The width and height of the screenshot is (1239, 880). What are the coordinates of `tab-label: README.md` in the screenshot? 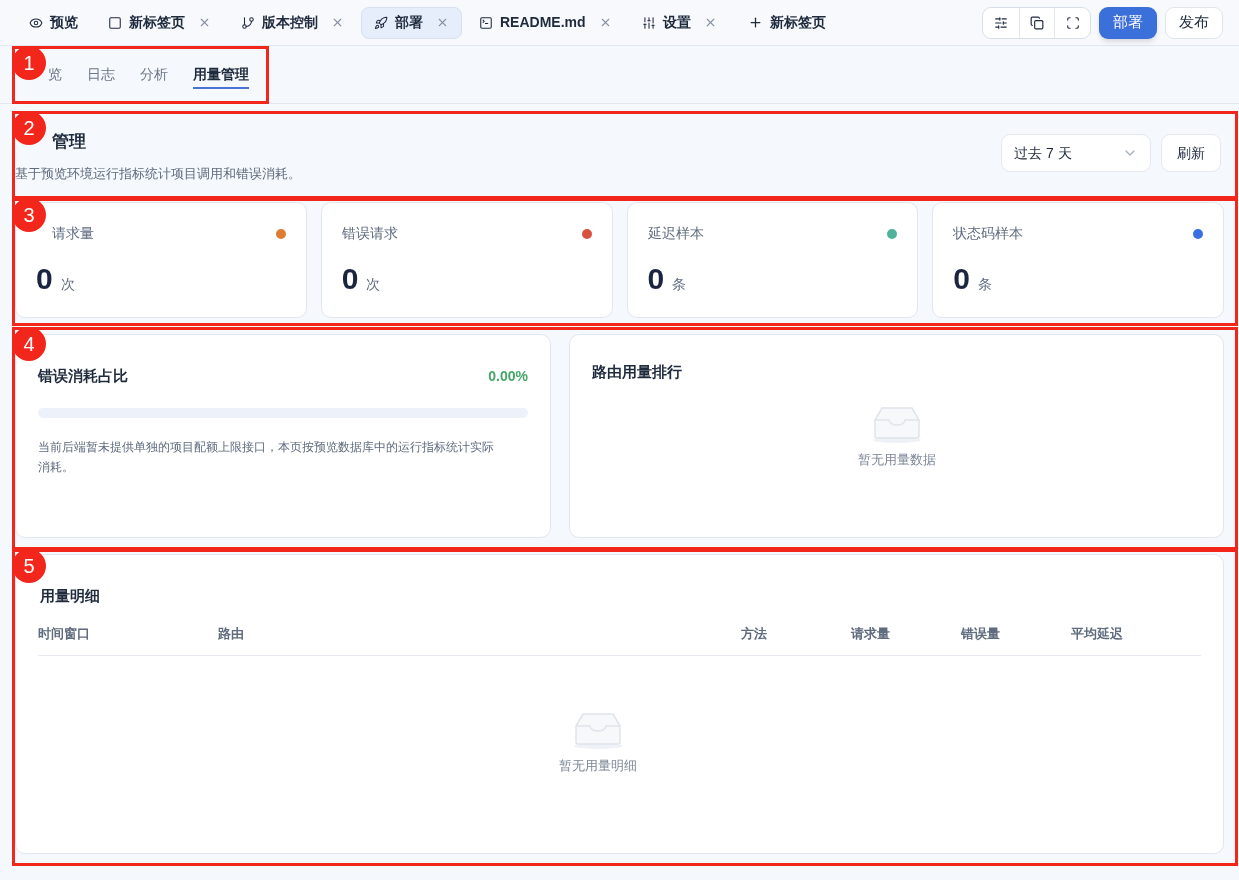 It's located at (543, 22).